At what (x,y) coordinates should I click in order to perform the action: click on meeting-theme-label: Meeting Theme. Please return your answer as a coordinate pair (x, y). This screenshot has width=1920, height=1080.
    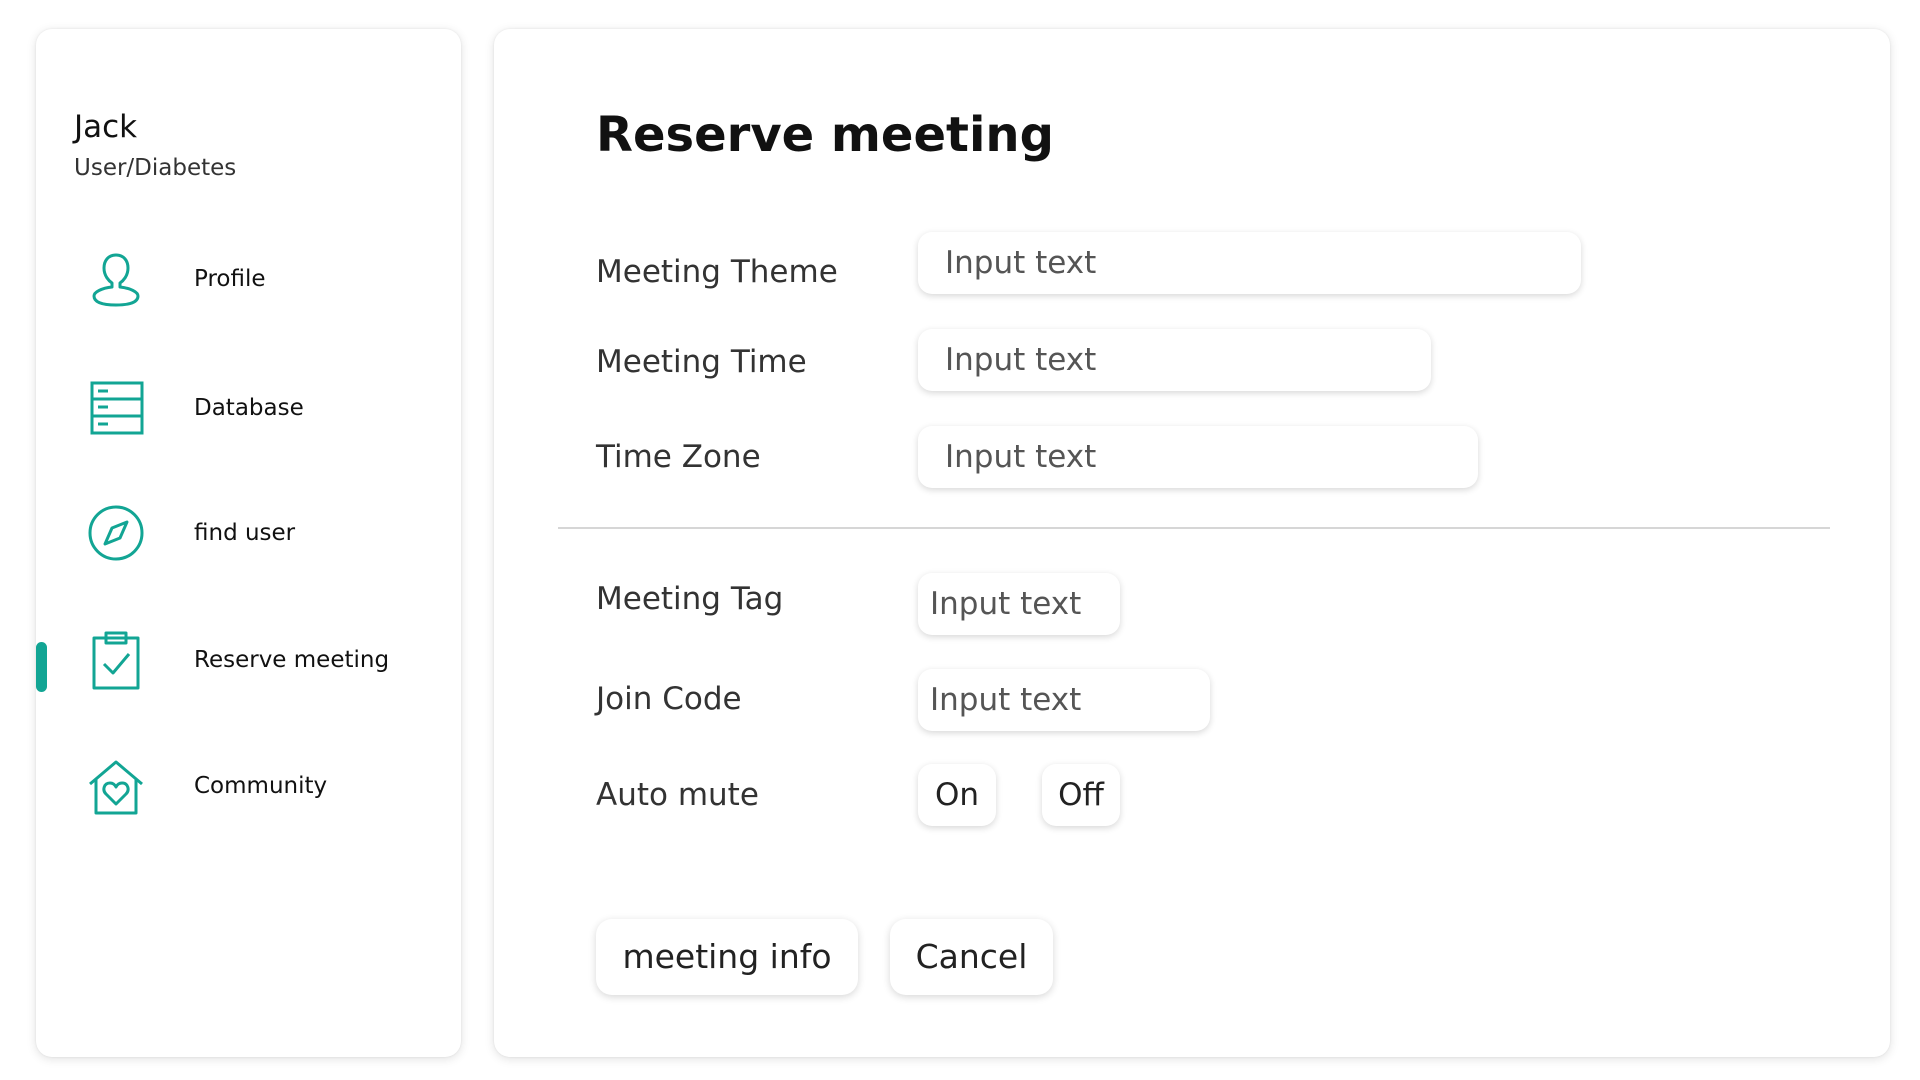
    Looking at the image, I should click on (717, 272).